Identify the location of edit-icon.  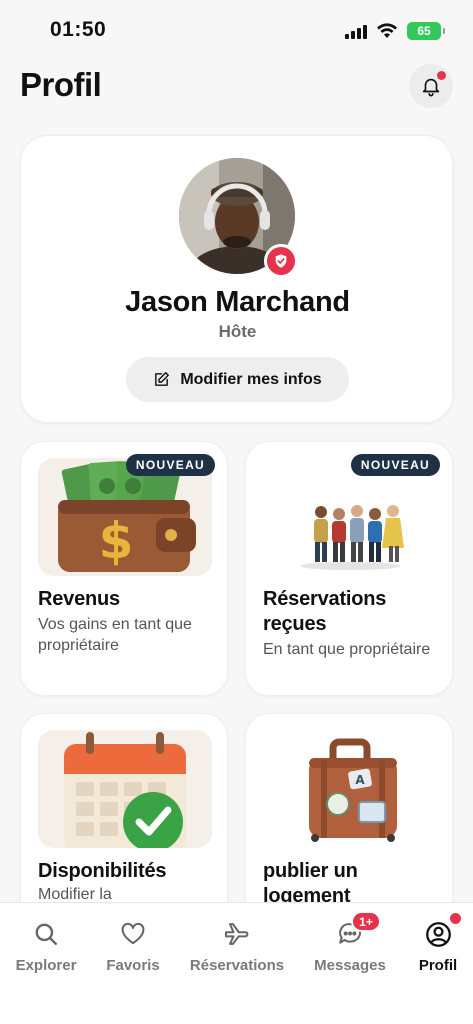
(162, 379).